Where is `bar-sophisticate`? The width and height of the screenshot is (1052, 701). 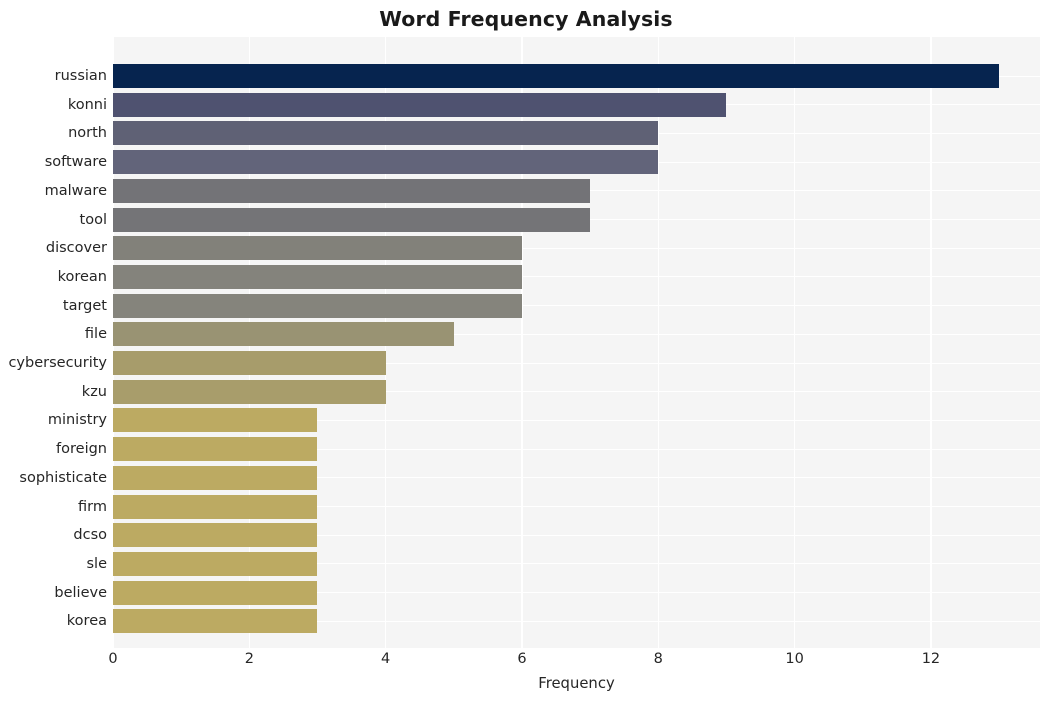
bar-sophisticate is located at coordinates (215, 477).